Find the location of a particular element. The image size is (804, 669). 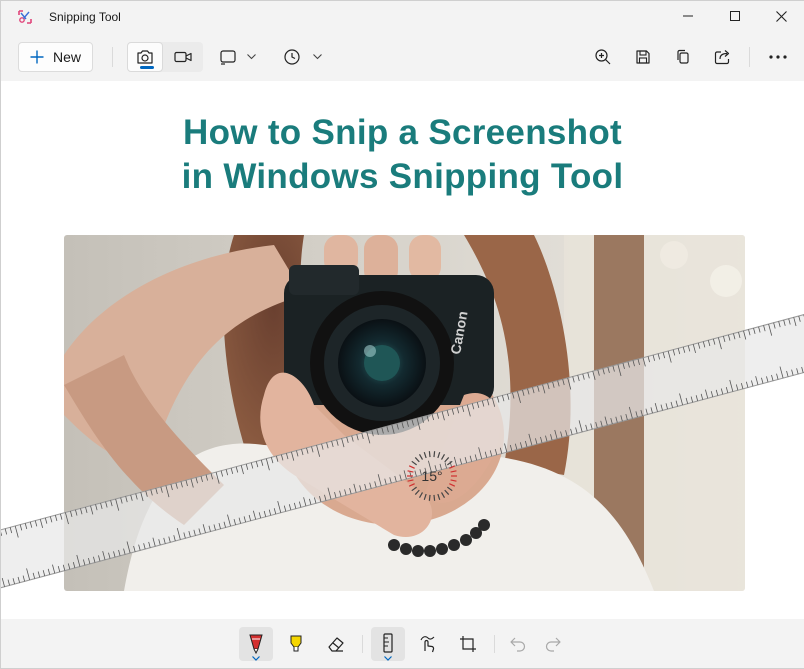

more-icon is located at coordinates (778, 57).